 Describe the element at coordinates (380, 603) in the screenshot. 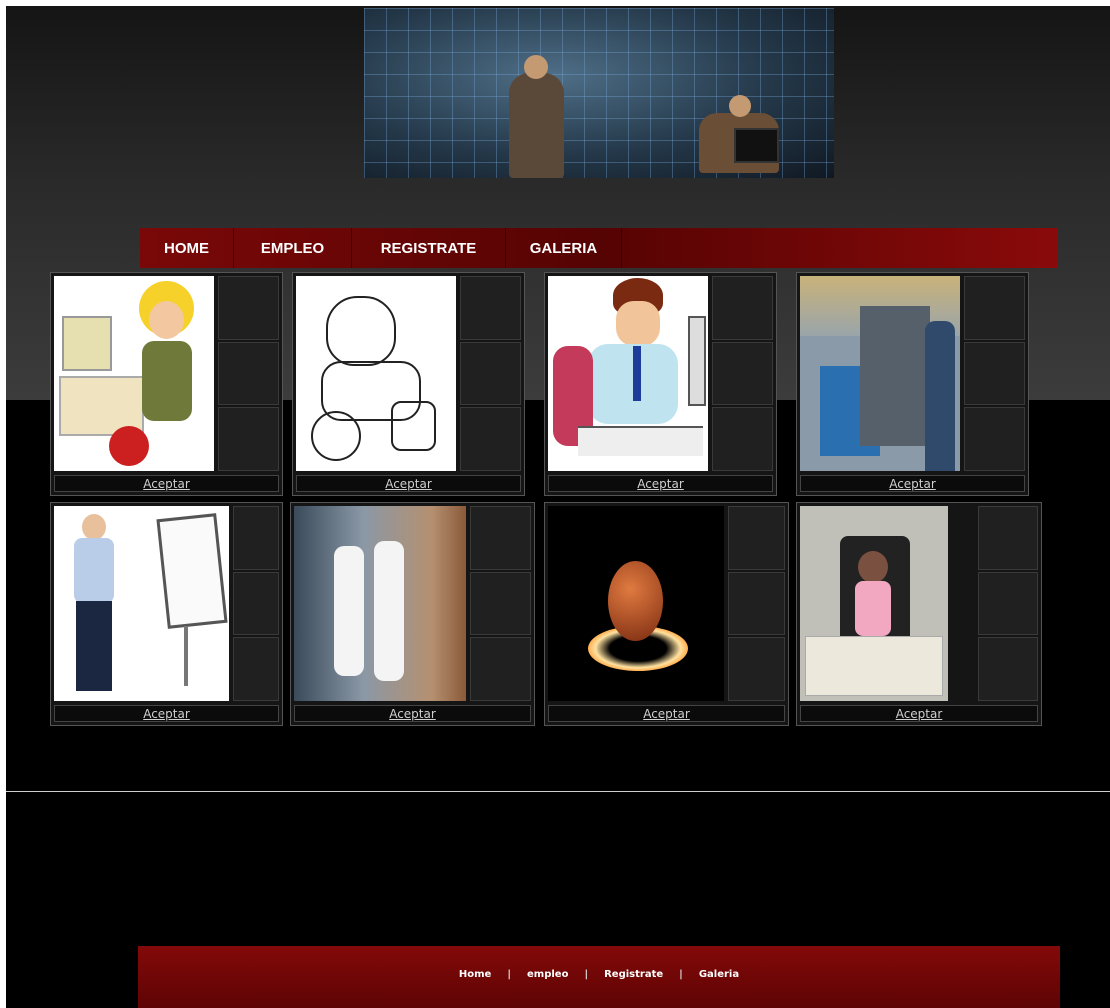

I see `job-photo-nurses` at that location.